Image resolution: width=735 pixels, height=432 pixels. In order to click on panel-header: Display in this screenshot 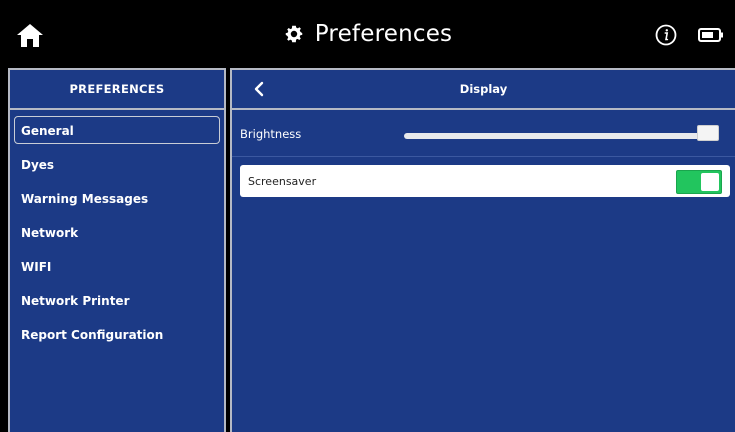, I will do `click(483, 90)`.